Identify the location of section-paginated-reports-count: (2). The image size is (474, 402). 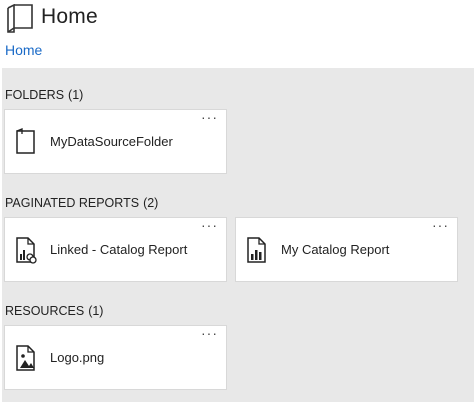
(151, 203).